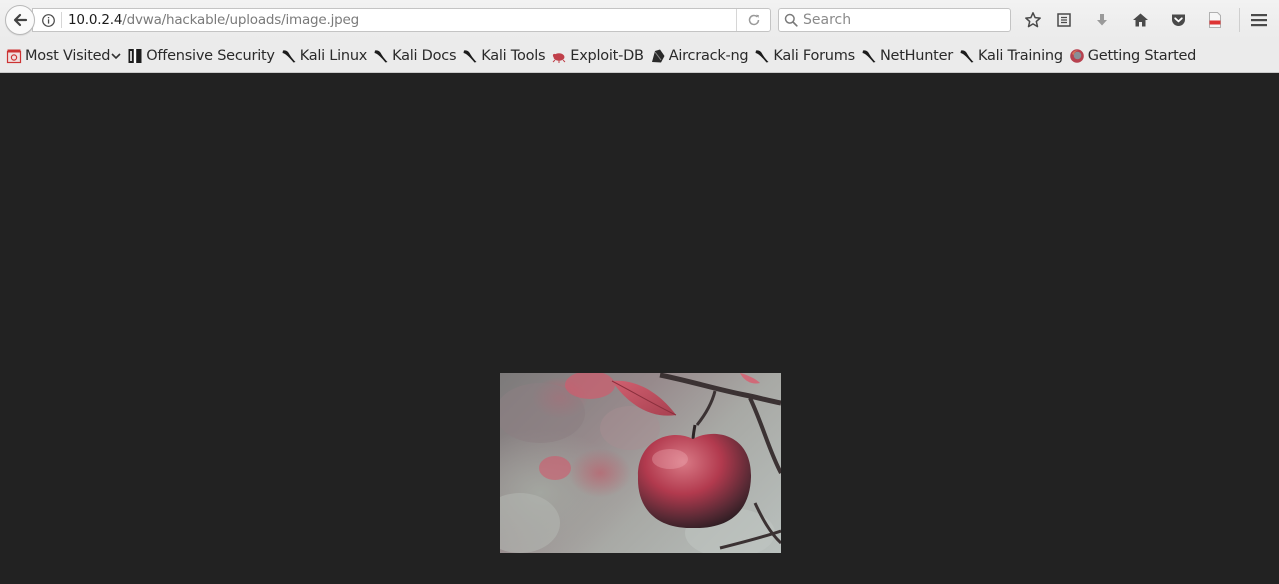 Image resolution: width=1279 pixels, height=584 pixels. Describe the element at coordinates (116, 56) in the screenshot. I see `chevron-down-icon` at that location.